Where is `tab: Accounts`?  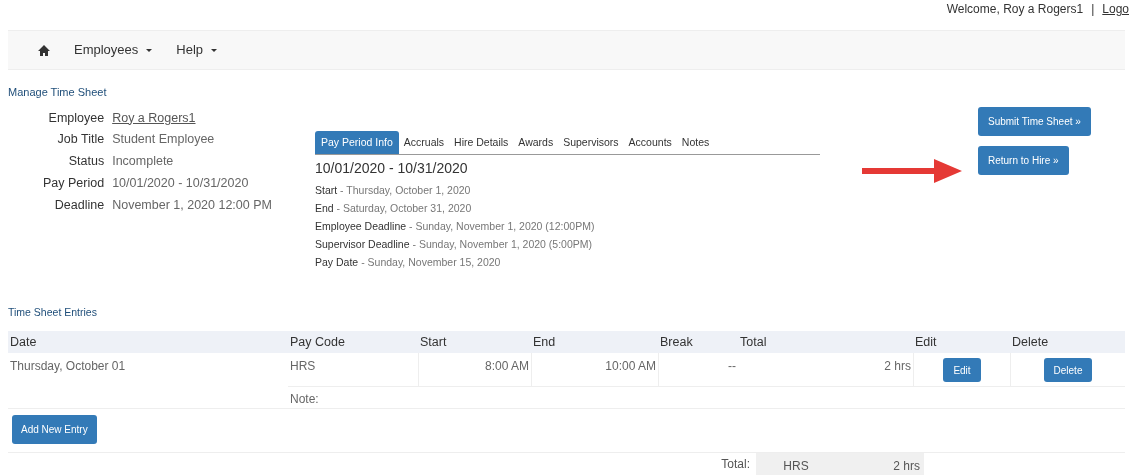
tab: Accounts is located at coordinates (650, 142).